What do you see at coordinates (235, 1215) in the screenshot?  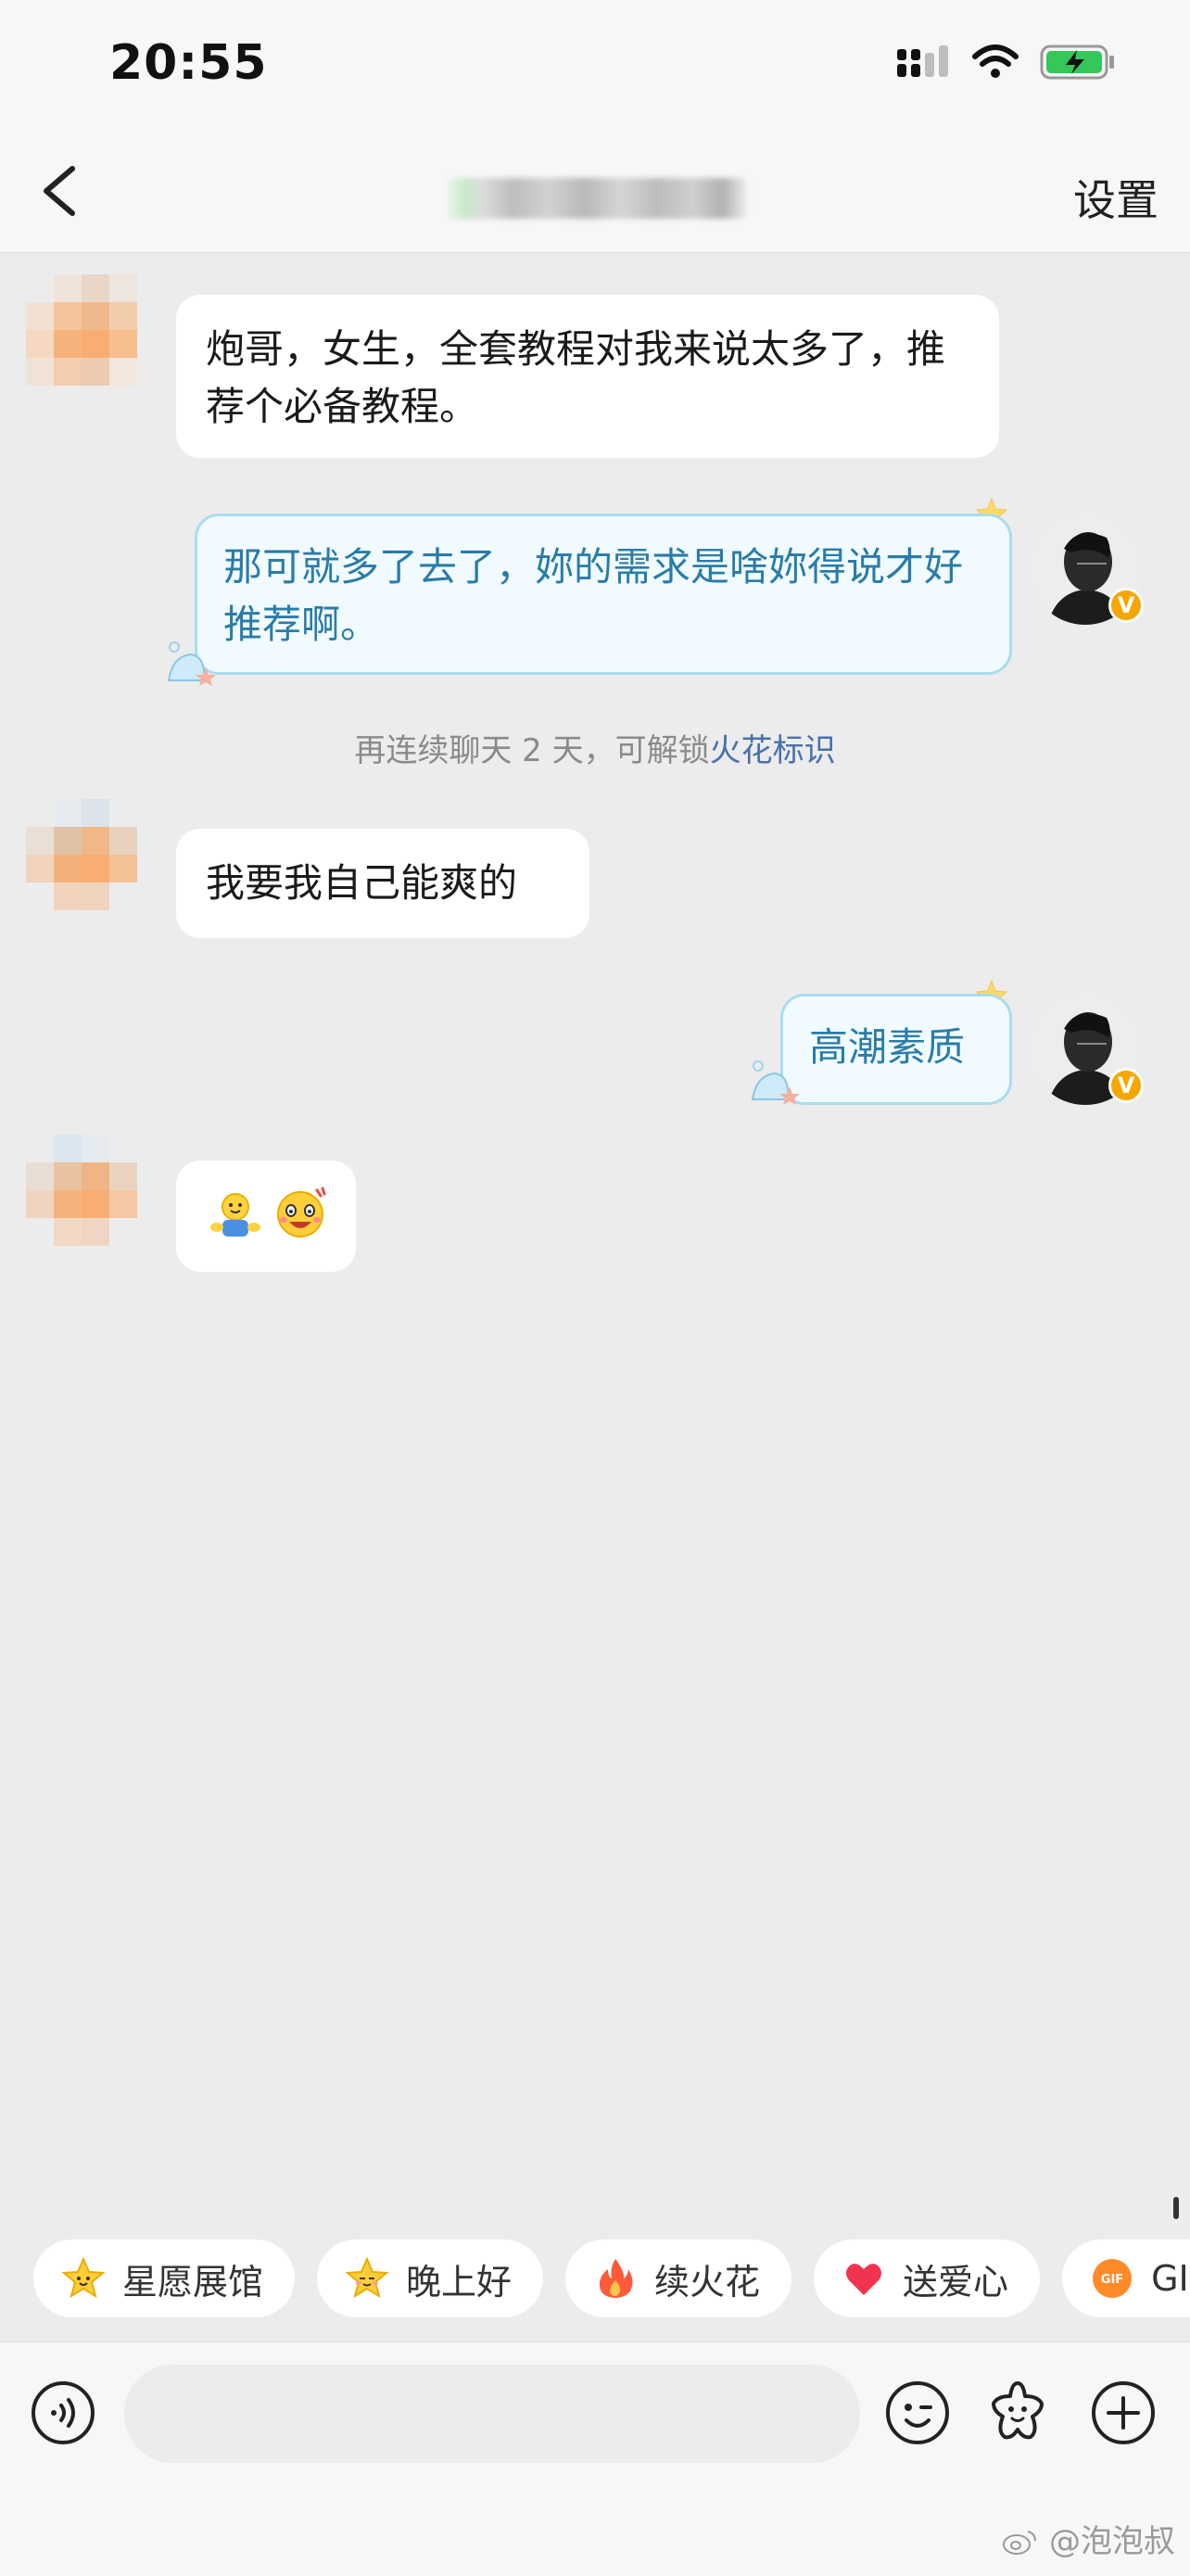 I see `hug-emoji-icon` at bounding box center [235, 1215].